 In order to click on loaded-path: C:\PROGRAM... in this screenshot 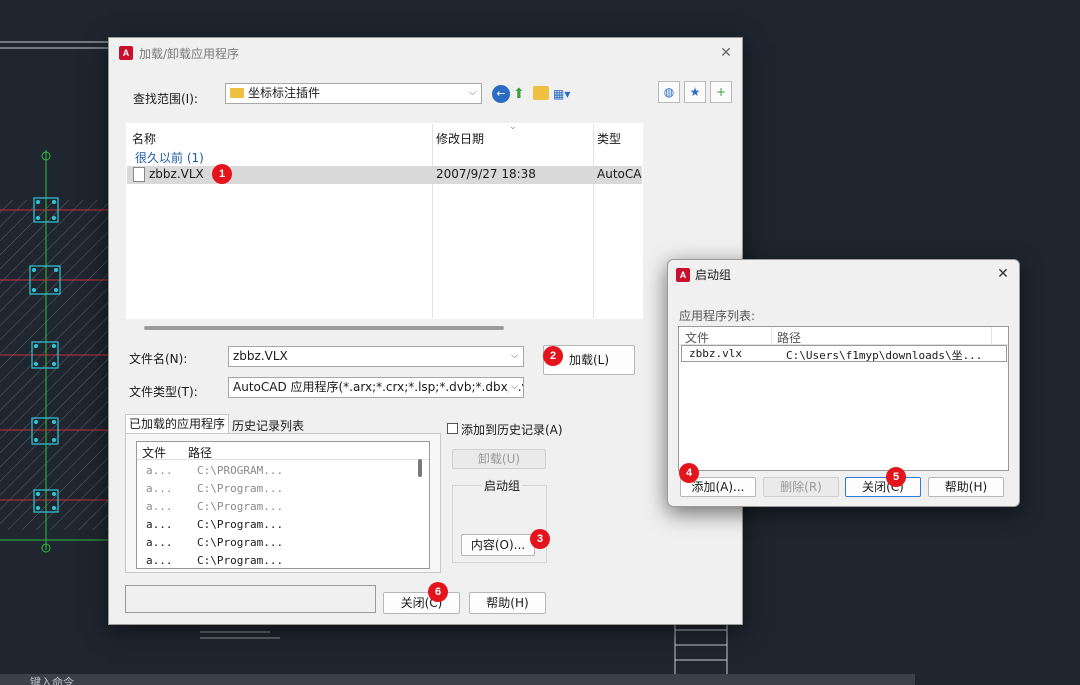, I will do `click(240, 470)`.